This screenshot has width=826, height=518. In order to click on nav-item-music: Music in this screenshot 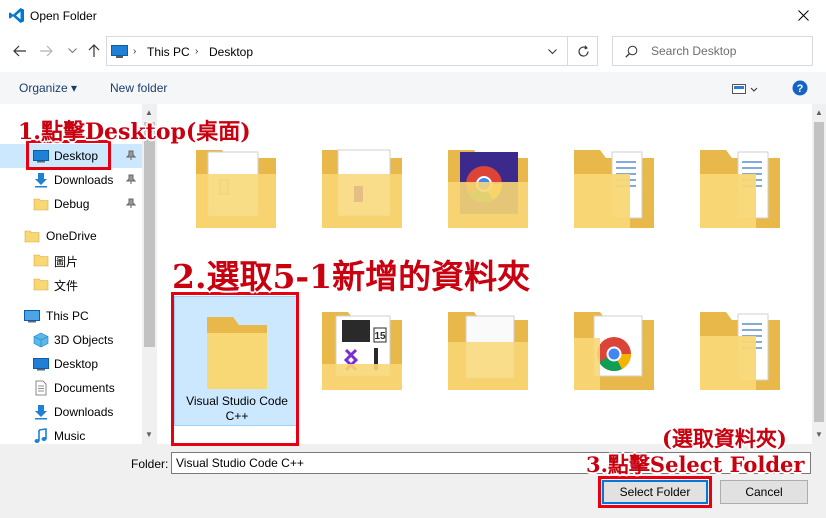, I will do `click(71, 434)`.